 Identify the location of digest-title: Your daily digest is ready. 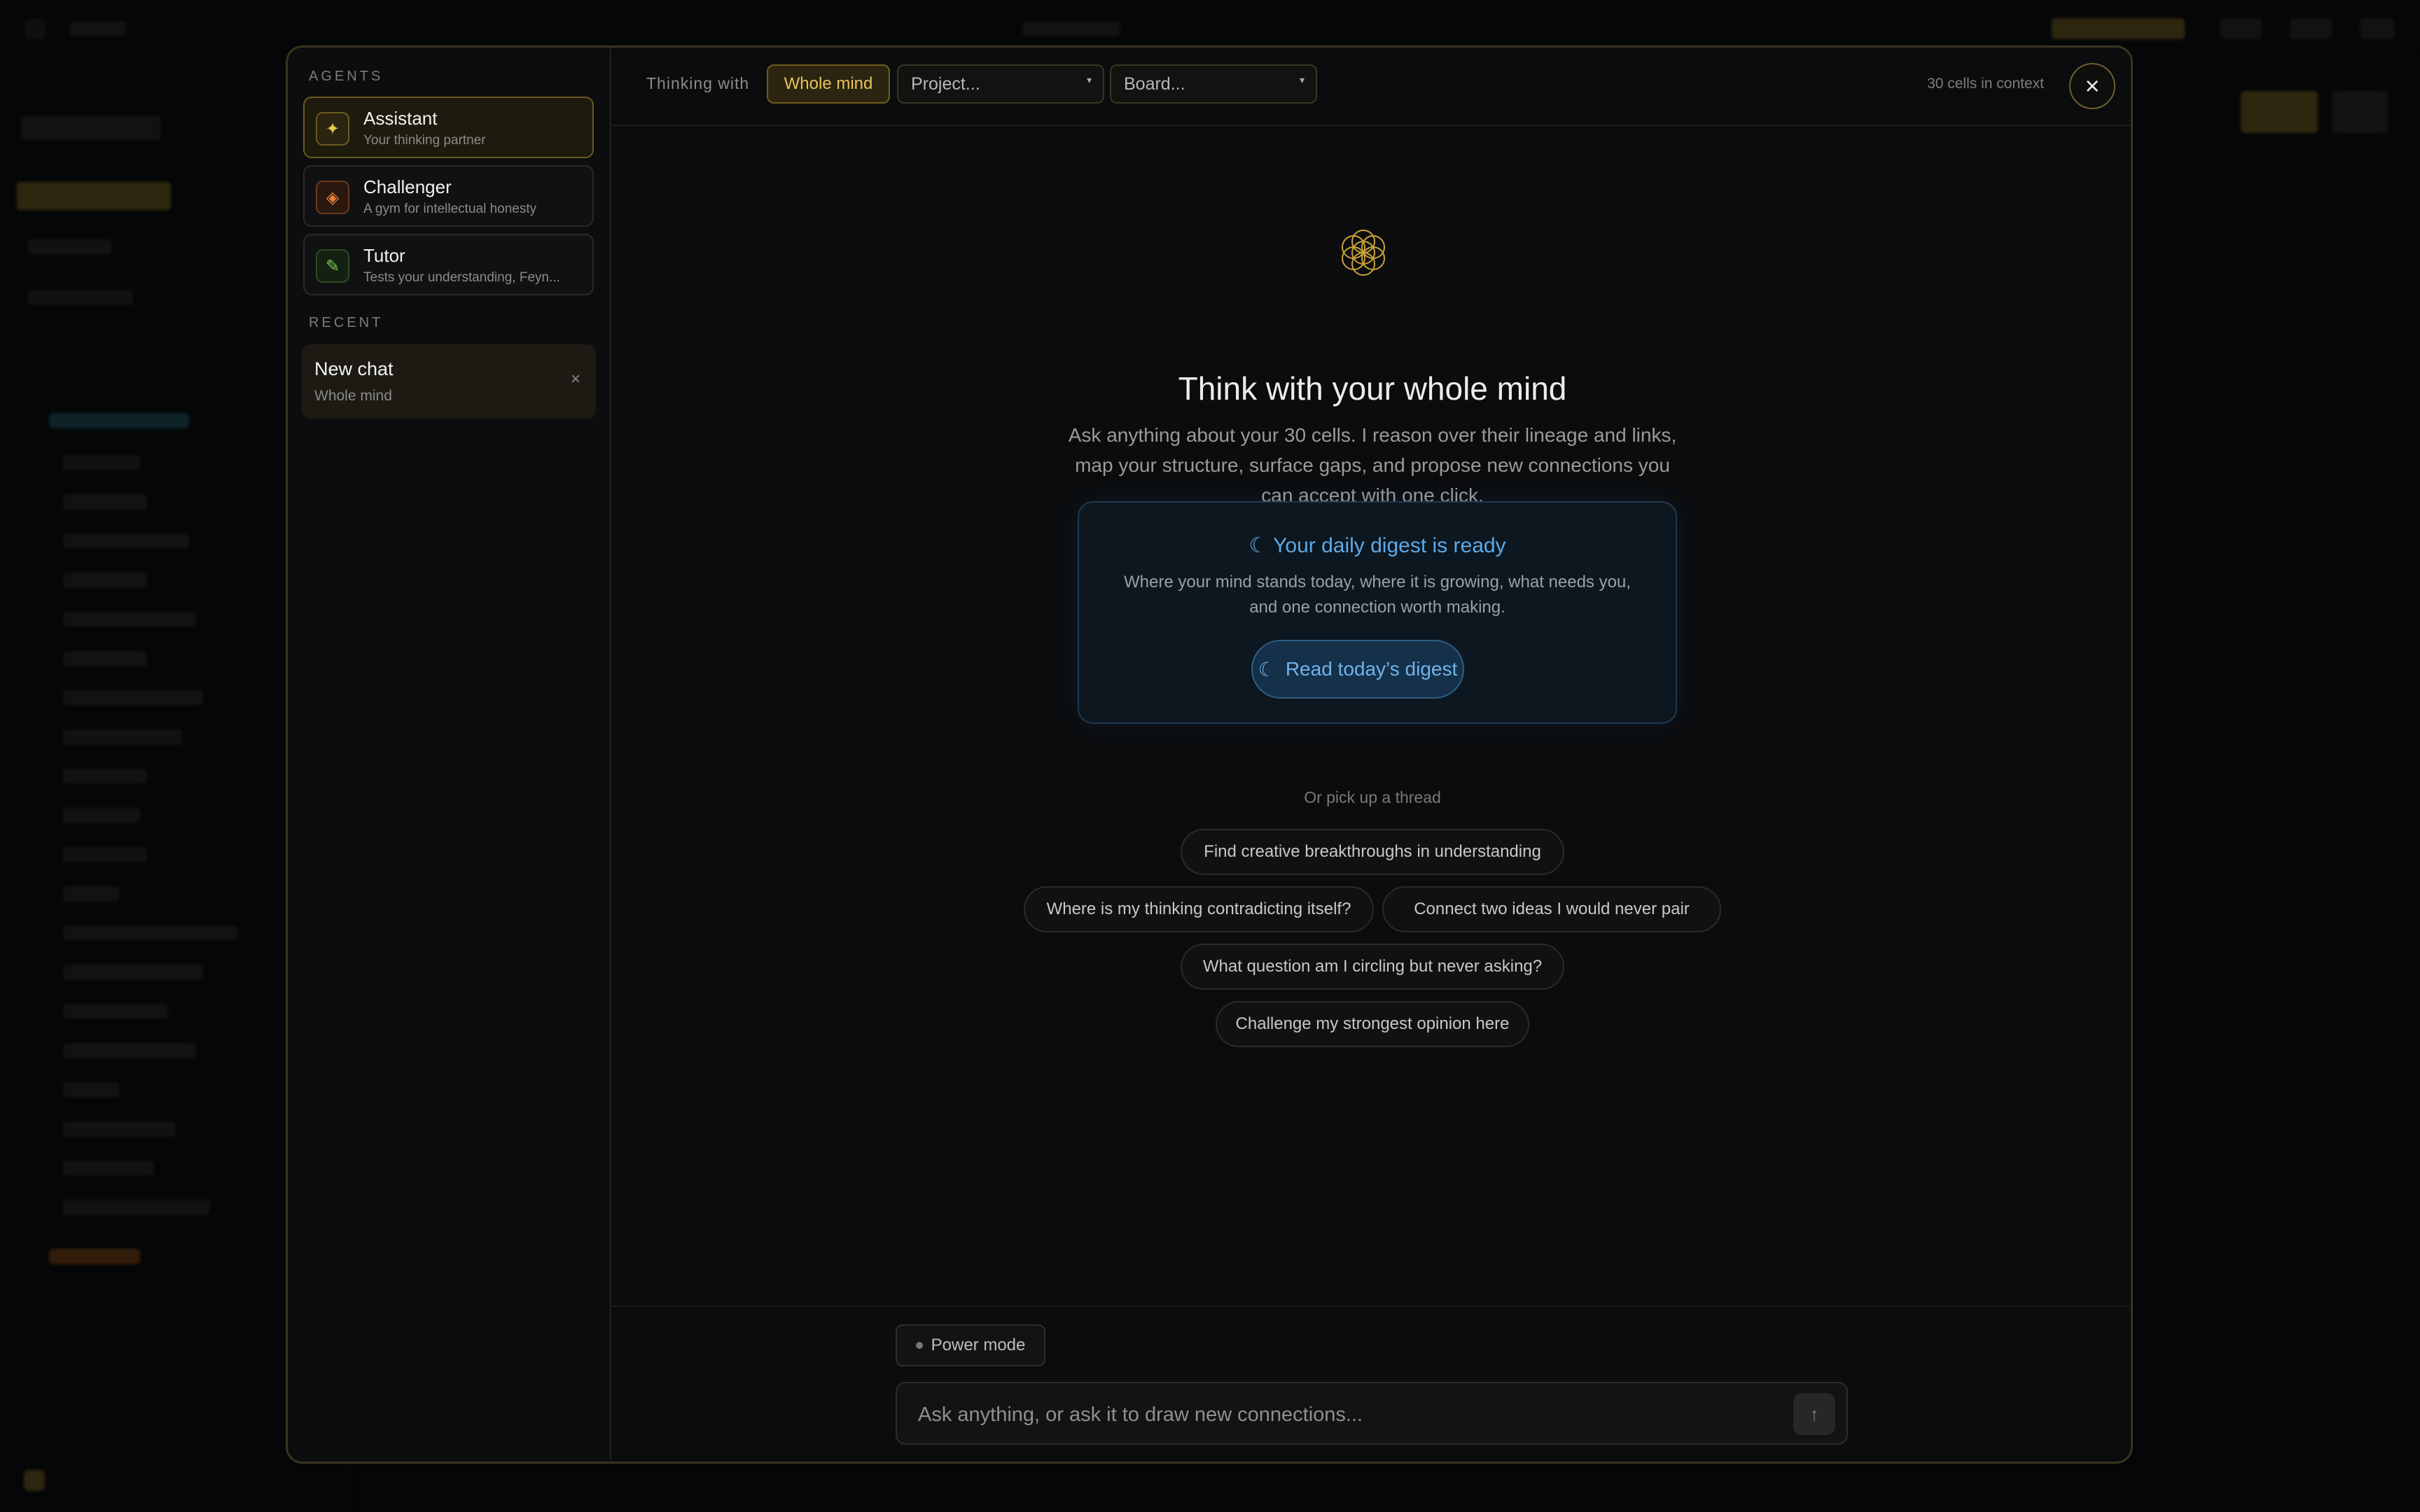
(1389, 545).